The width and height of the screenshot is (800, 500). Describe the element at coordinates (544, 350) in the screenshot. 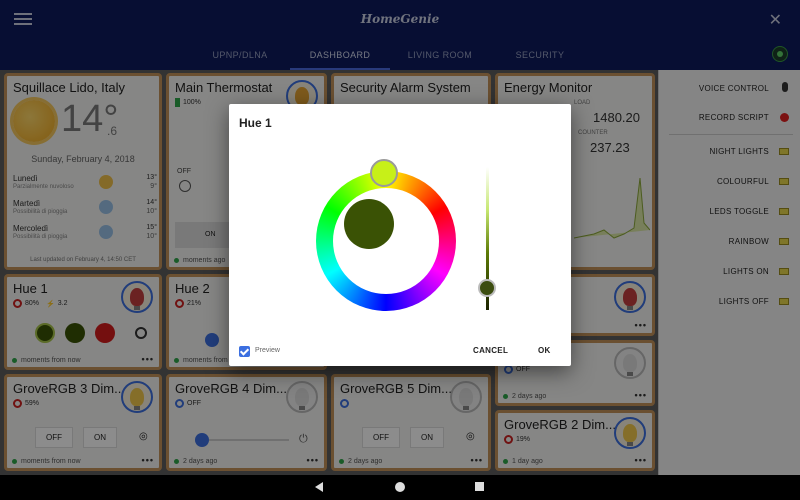

I see `ok-button: OK` at that location.